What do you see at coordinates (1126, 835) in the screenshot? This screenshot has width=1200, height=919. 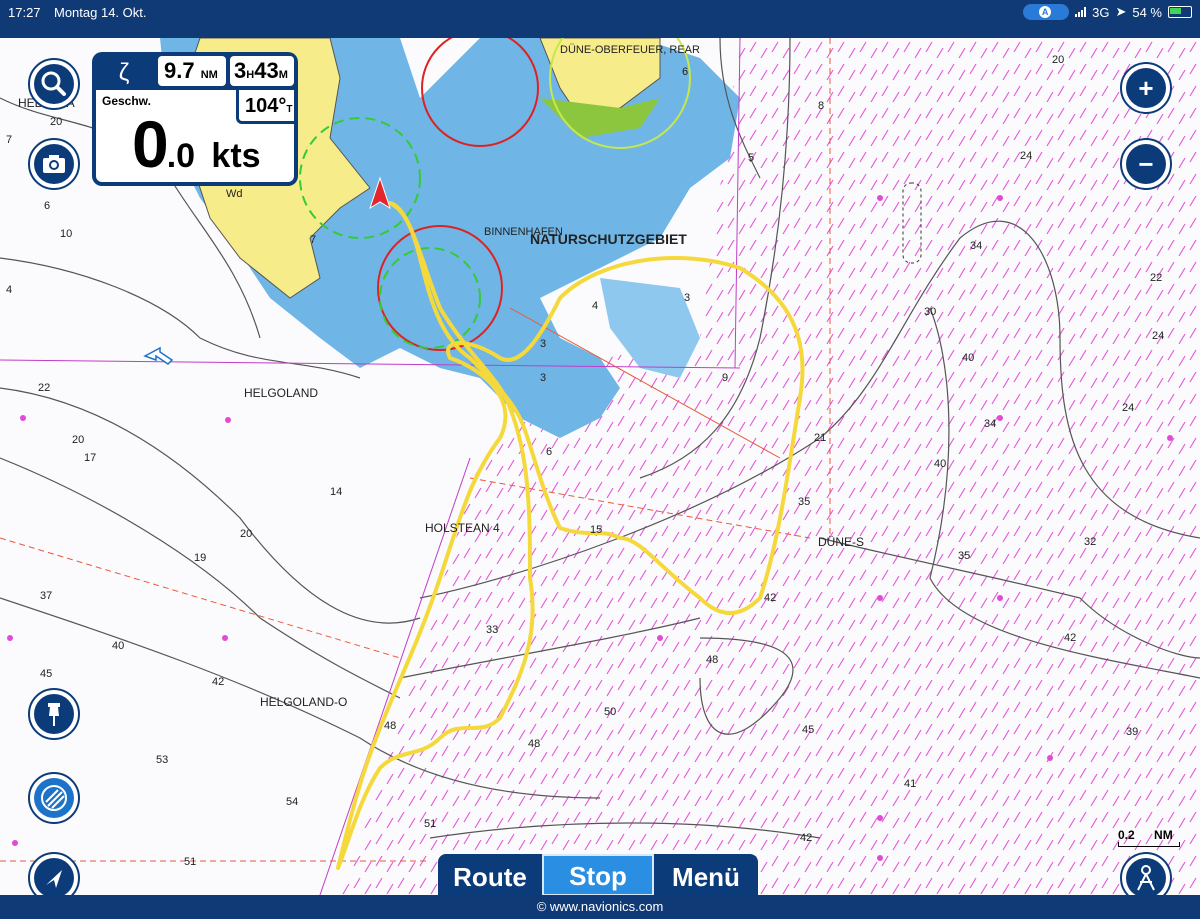 I see `scale-value: 0.2` at bounding box center [1126, 835].